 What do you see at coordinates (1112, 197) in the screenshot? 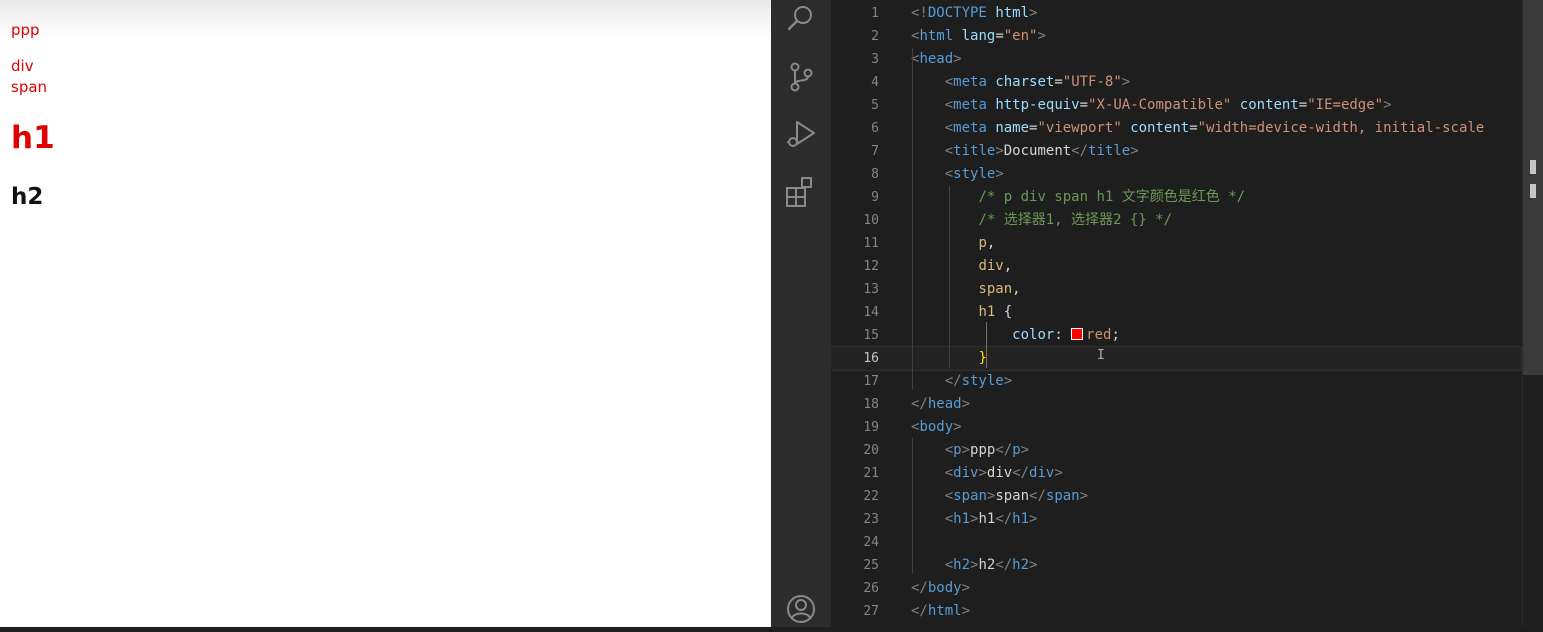
I see `code-token: /* p div span h1 文字颜色是红色 */` at bounding box center [1112, 197].